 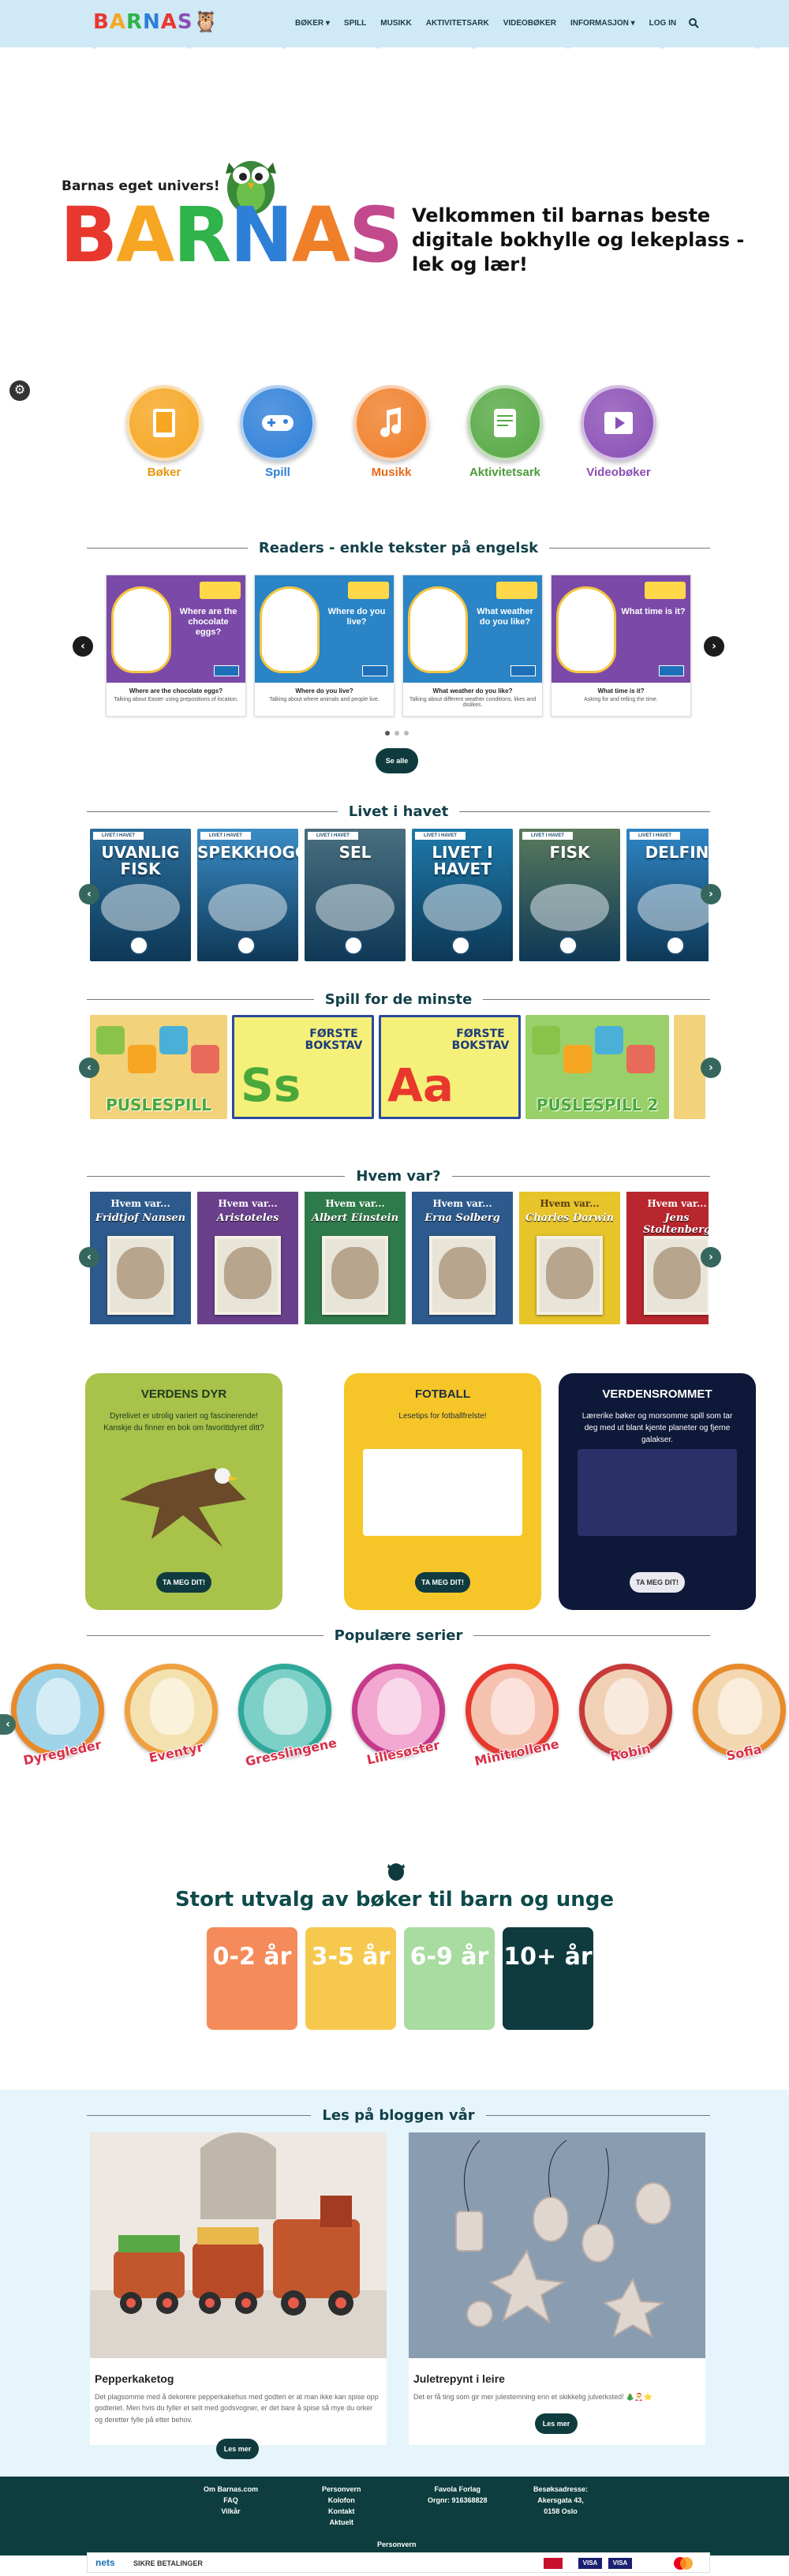 I want to click on age-group-3: 10+ år, so click(x=548, y=1978).